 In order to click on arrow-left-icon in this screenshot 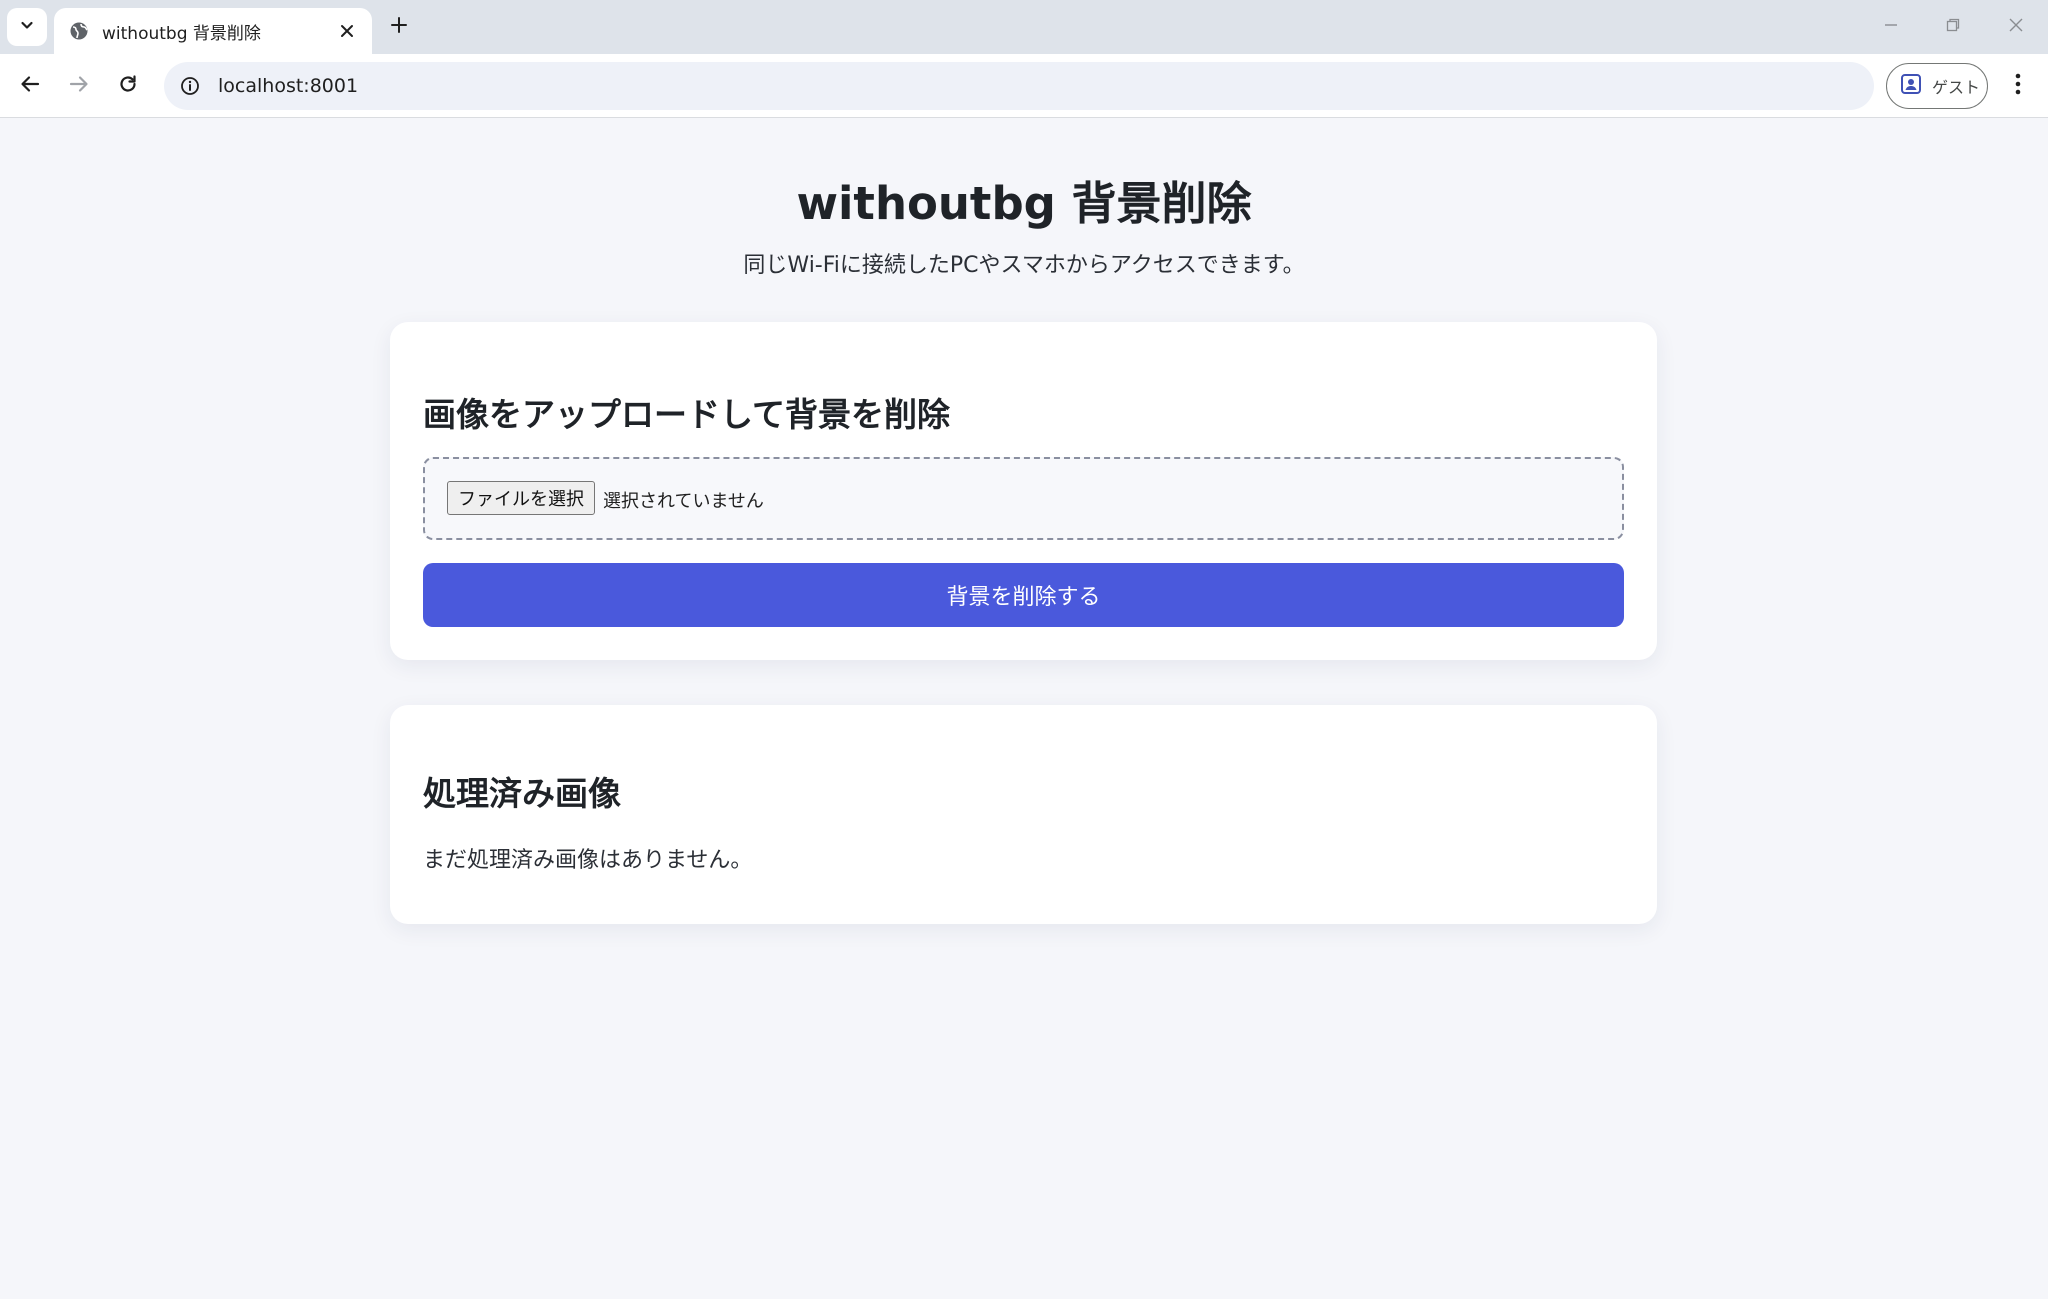, I will do `click(30, 86)`.